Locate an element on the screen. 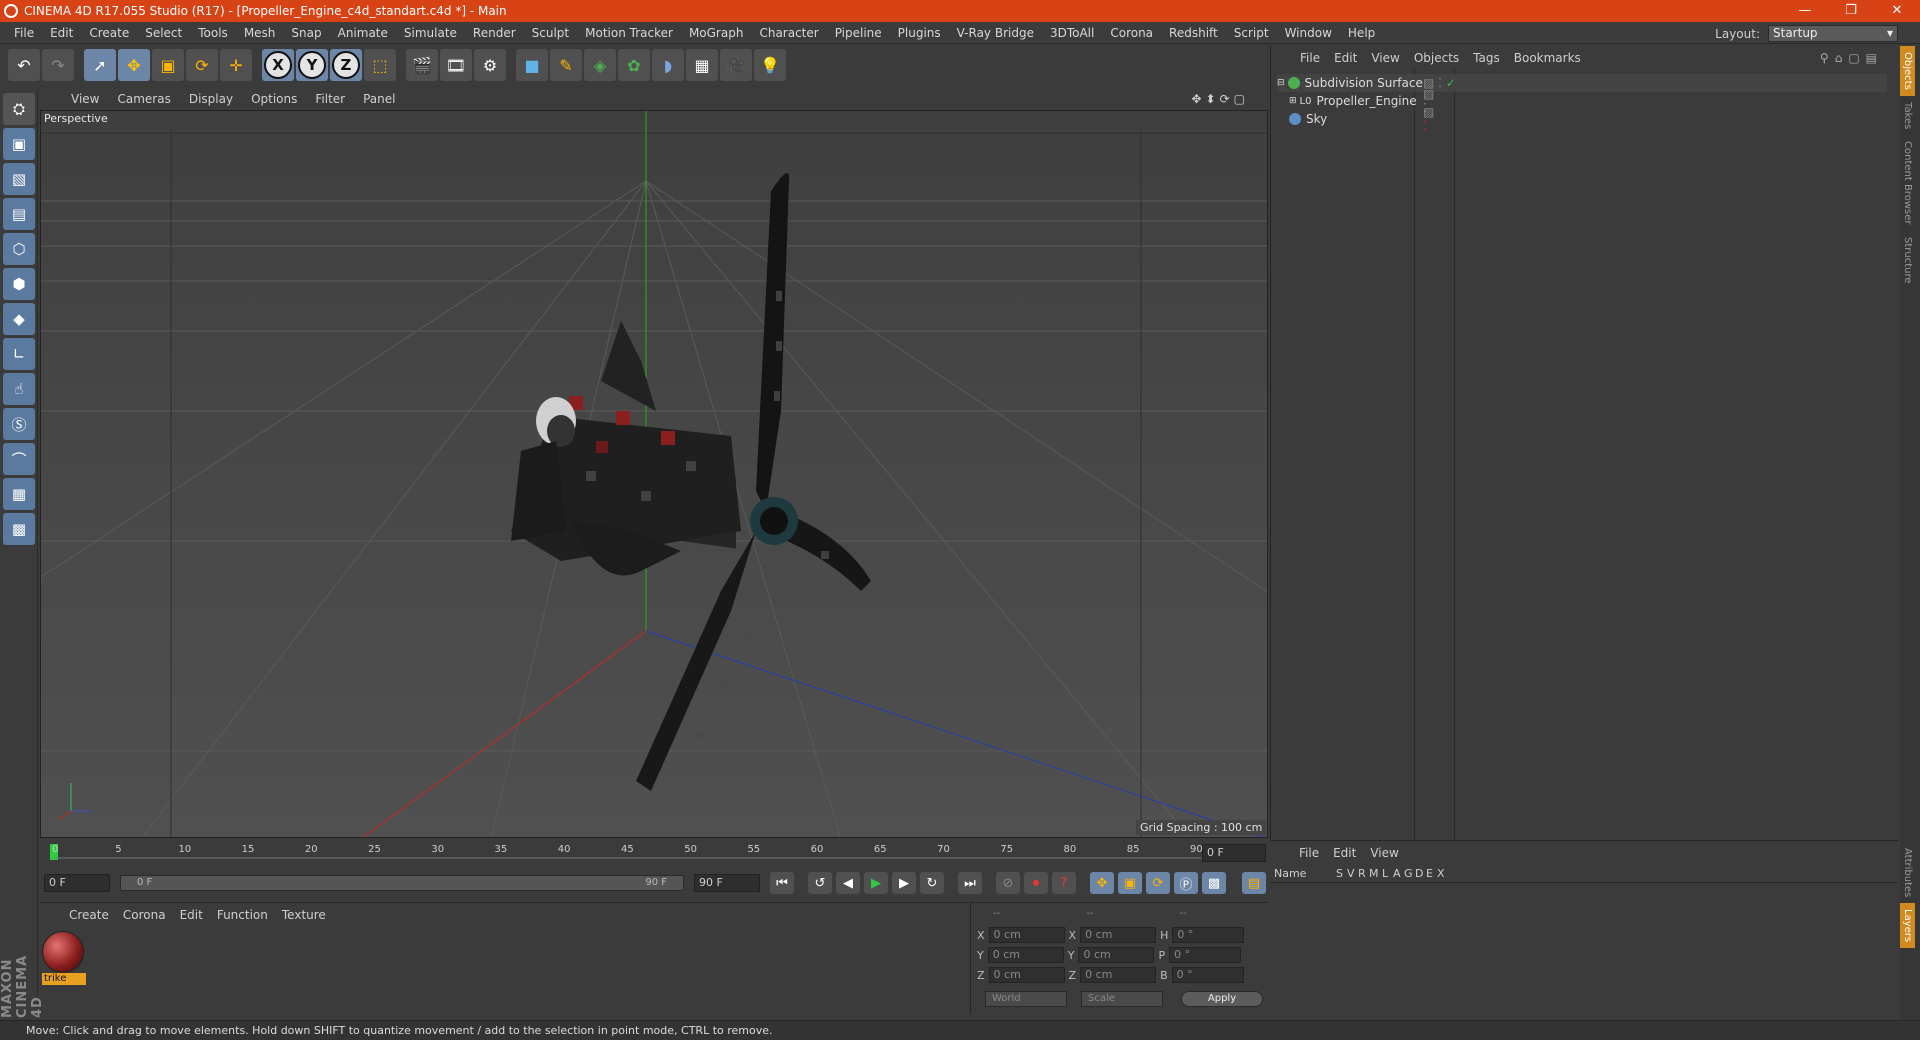 The image size is (1920, 1040). go-to-next-key-icon: ↻ is located at coordinates (932, 883).